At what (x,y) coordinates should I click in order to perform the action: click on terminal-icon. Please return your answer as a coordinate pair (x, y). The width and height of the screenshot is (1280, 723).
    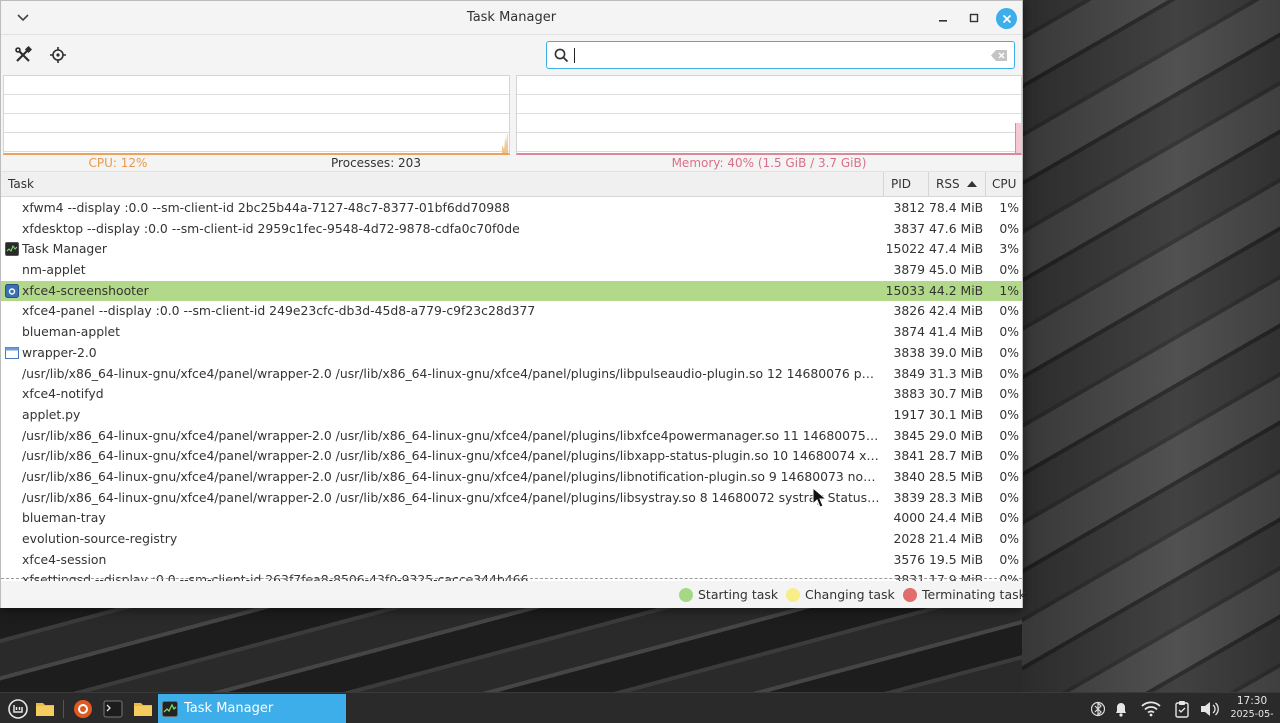
    Looking at the image, I should click on (113, 709).